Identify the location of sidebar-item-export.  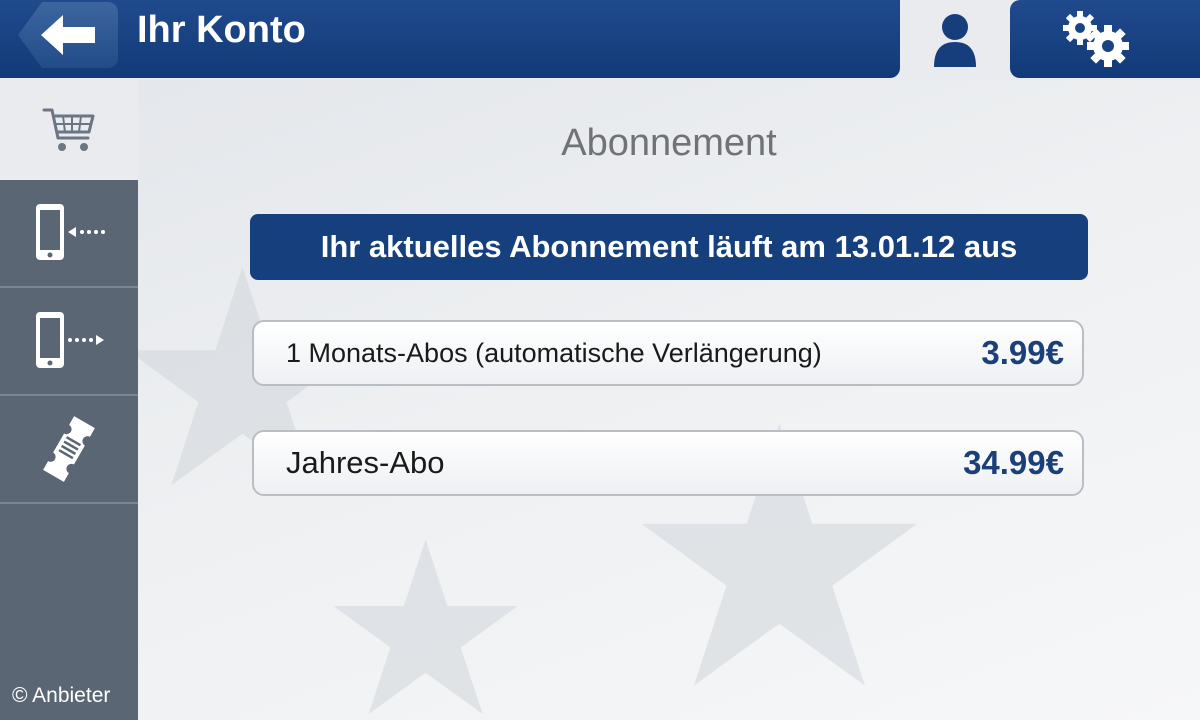
(69, 342).